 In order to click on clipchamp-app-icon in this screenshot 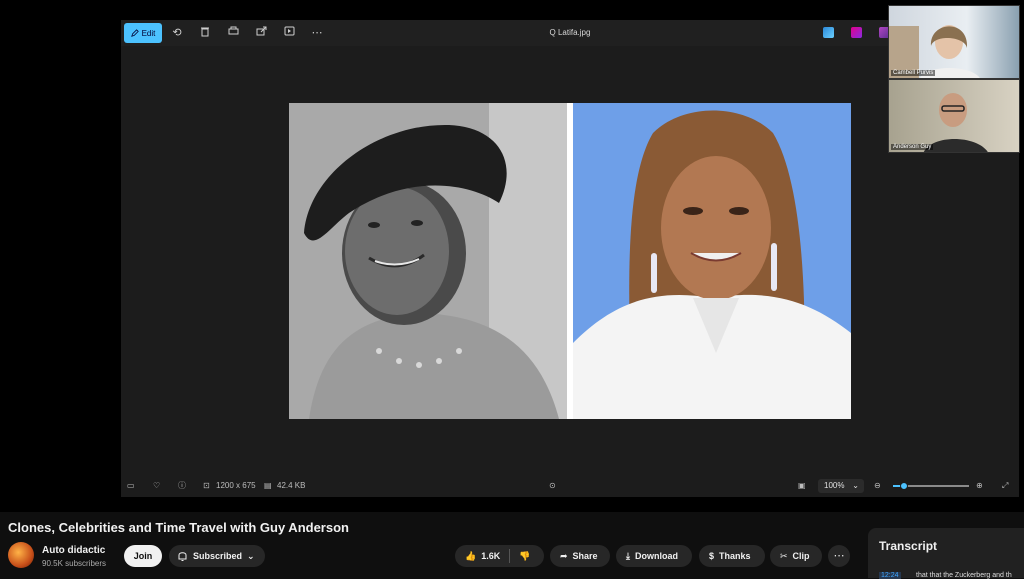, I will do `click(856, 32)`.